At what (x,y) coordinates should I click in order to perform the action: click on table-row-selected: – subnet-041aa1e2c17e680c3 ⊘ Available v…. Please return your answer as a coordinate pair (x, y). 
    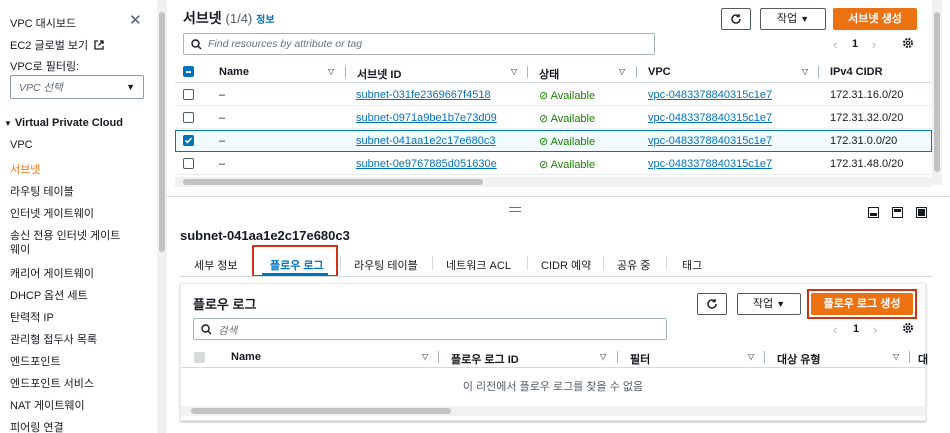
    Looking at the image, I should click on (553, 141).